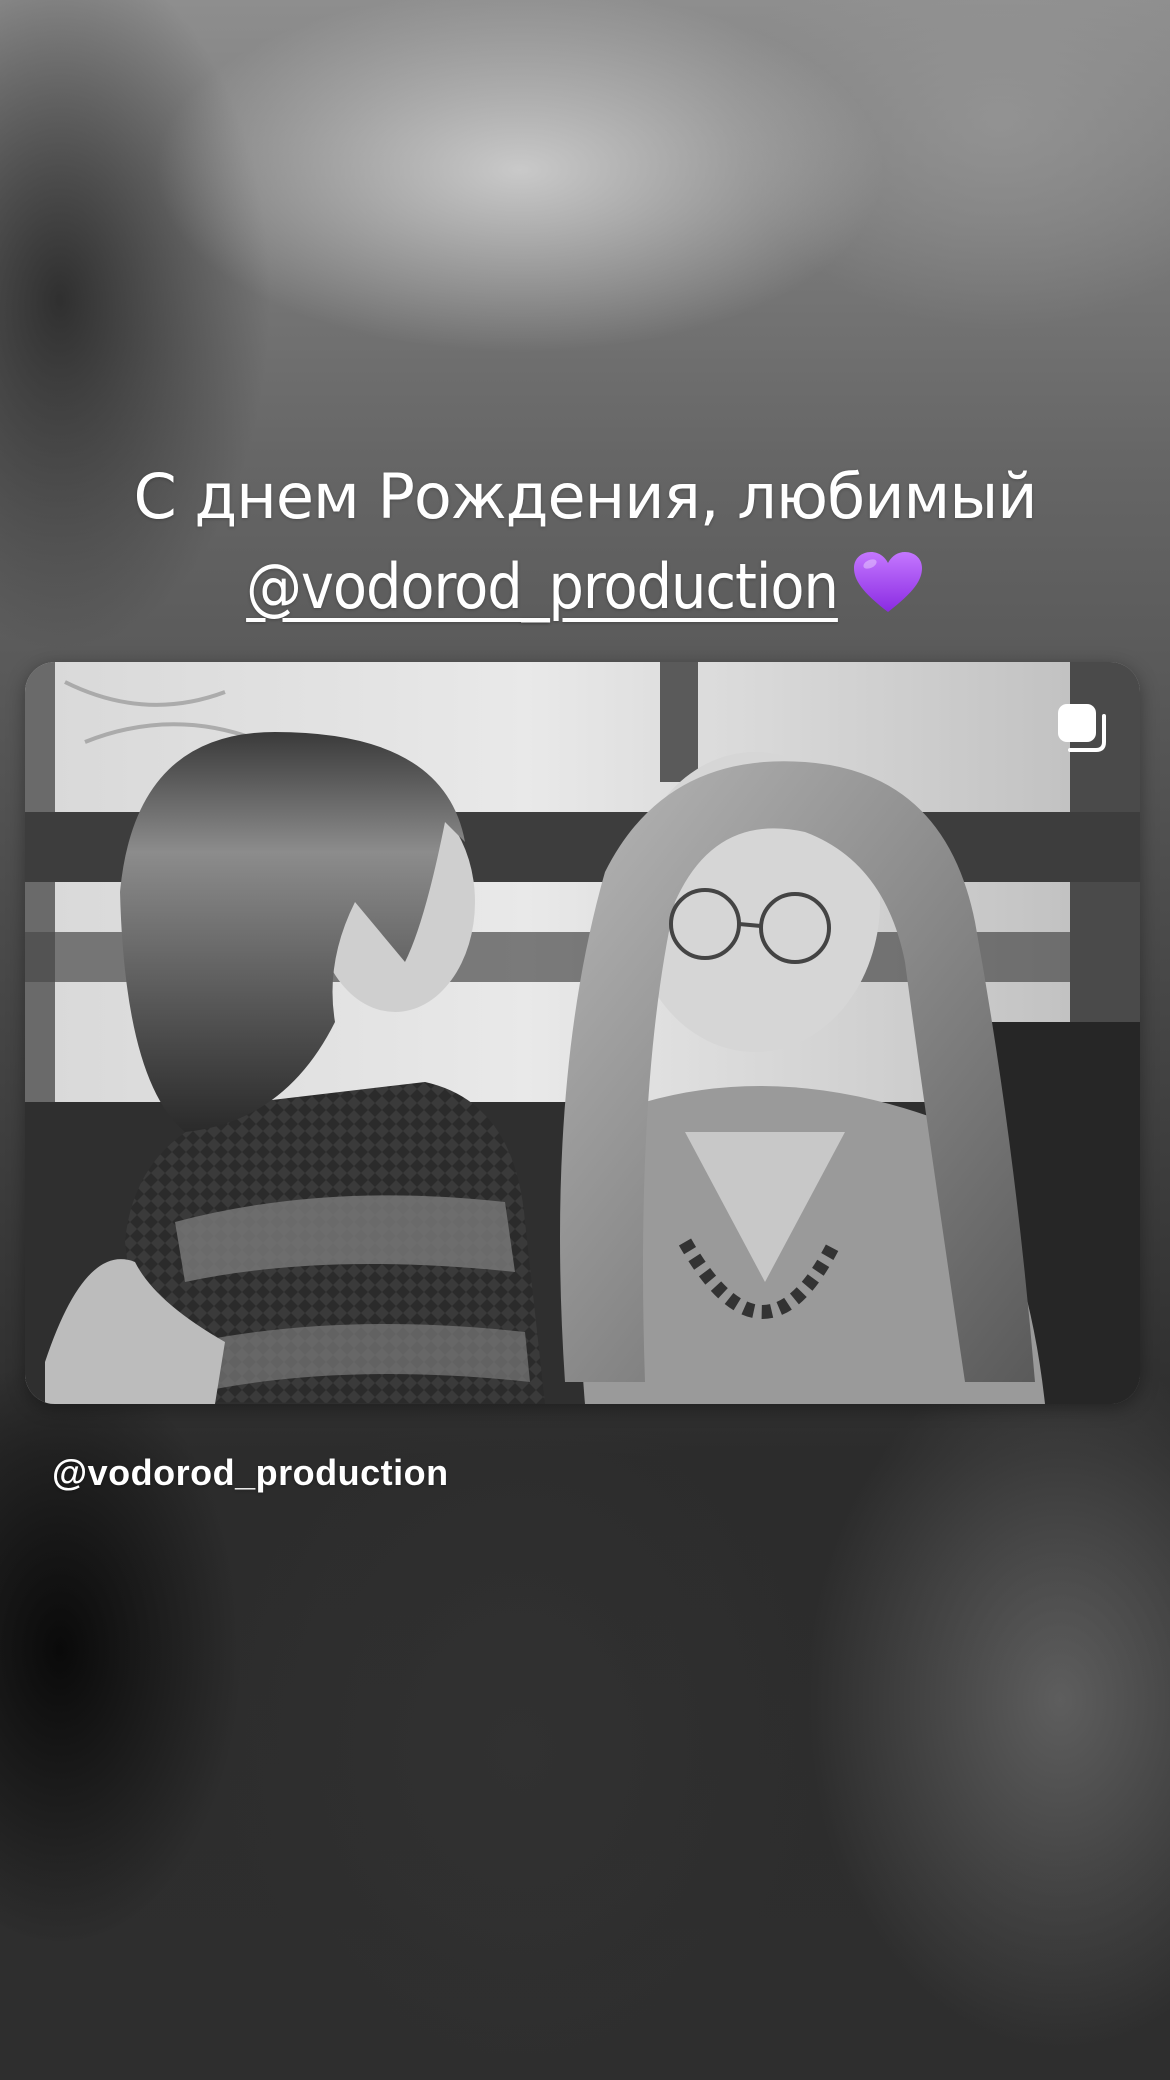 Image resolution: width=1170 pixels, height=2080 pixels. What do you see at coordinates (1082, 728) in the screenshot?
I see `multiple-photos-icon` at bounding box center [1082, 728].